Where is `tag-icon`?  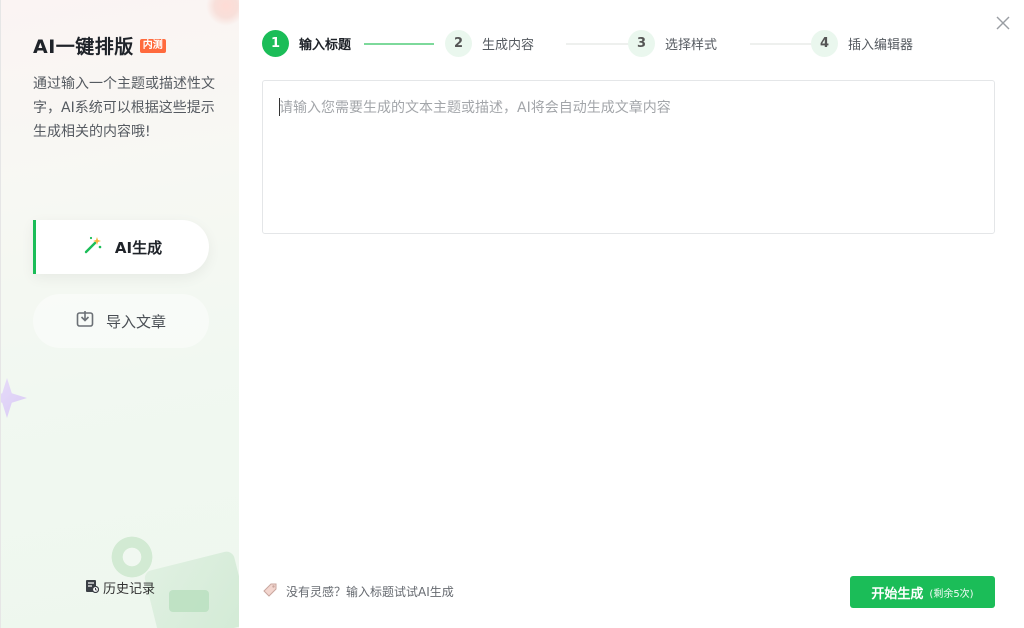 tag-icon is located at coordinates (270, 591).